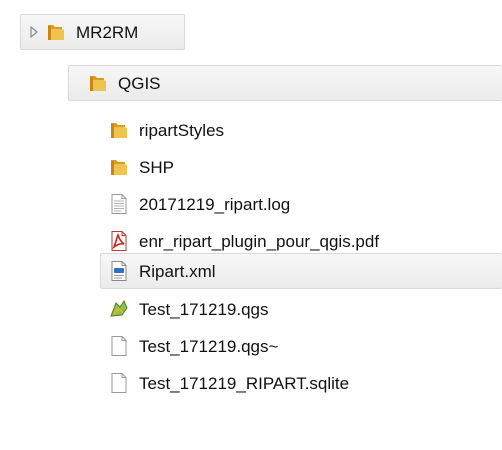  What do you see at coordinates (301, 204) in the screenshot?
I see `tree-item-ripart-log: 20171219_ripart.log` at bounding box center [301, 204].